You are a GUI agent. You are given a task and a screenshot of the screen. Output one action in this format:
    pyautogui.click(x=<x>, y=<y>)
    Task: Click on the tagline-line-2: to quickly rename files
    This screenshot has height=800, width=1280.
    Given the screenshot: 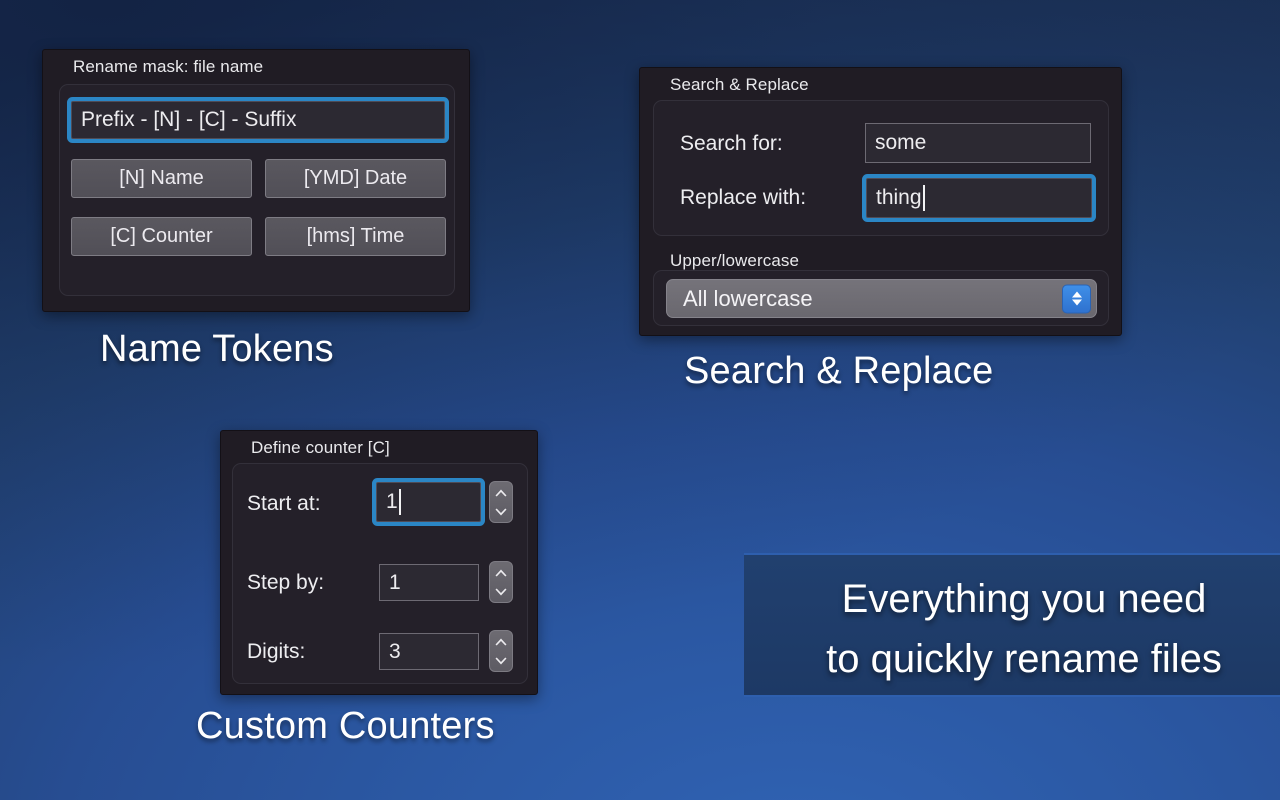 What is the action you would take?
    pyautogui.click(x=1024, y=659)
    